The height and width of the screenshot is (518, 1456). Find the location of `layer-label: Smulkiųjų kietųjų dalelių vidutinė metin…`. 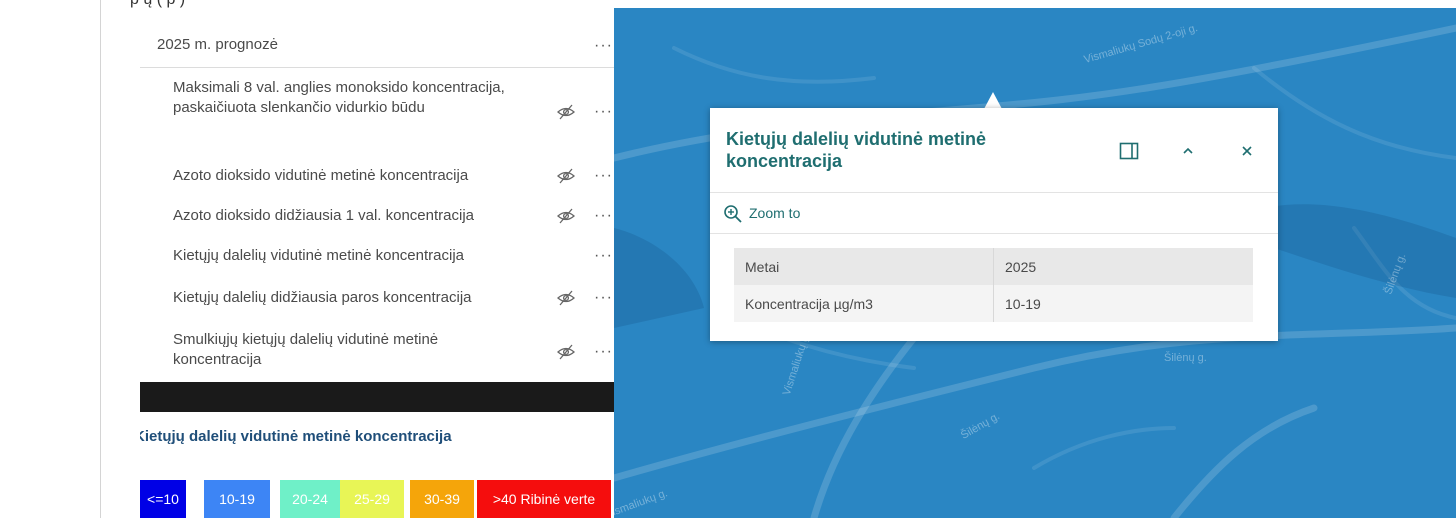

layer-label: Smulkiųjų kietųjų dalelių vidutinė metin… is located at coordinates (306, 349).